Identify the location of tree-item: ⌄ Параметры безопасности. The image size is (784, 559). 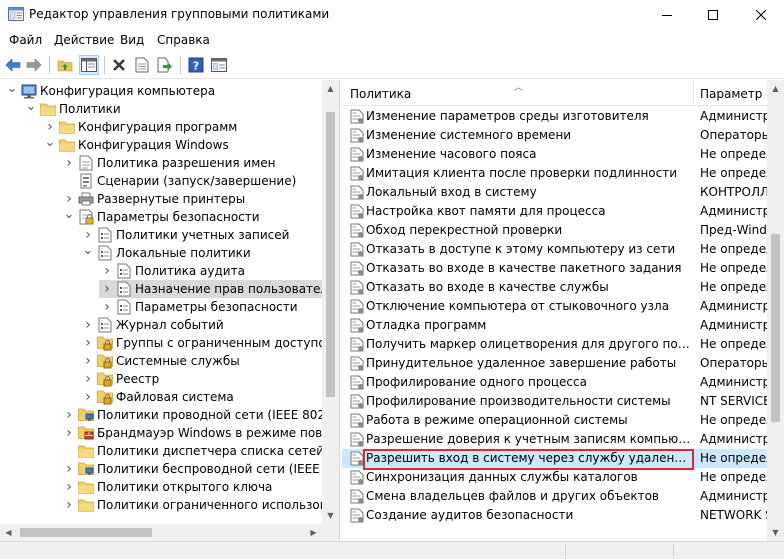
(162, 215).